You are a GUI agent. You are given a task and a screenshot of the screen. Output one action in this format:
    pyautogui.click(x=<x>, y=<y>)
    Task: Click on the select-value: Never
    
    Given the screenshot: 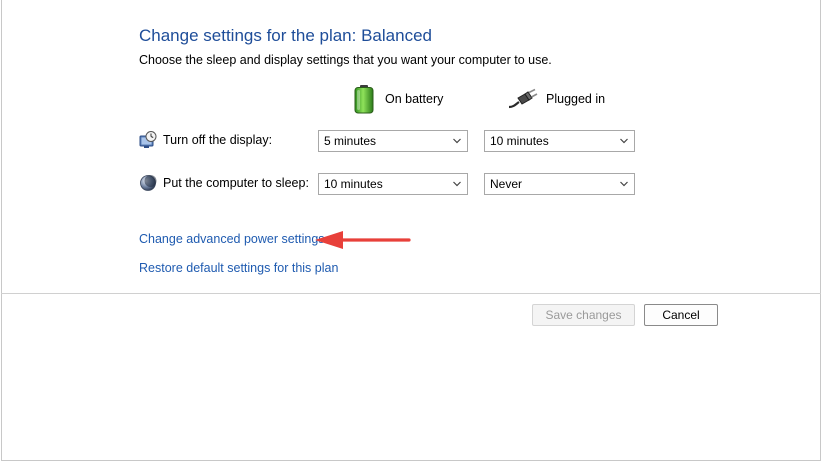 What is the action you would take?
    pyautogui.click(x=506, y=184)
    